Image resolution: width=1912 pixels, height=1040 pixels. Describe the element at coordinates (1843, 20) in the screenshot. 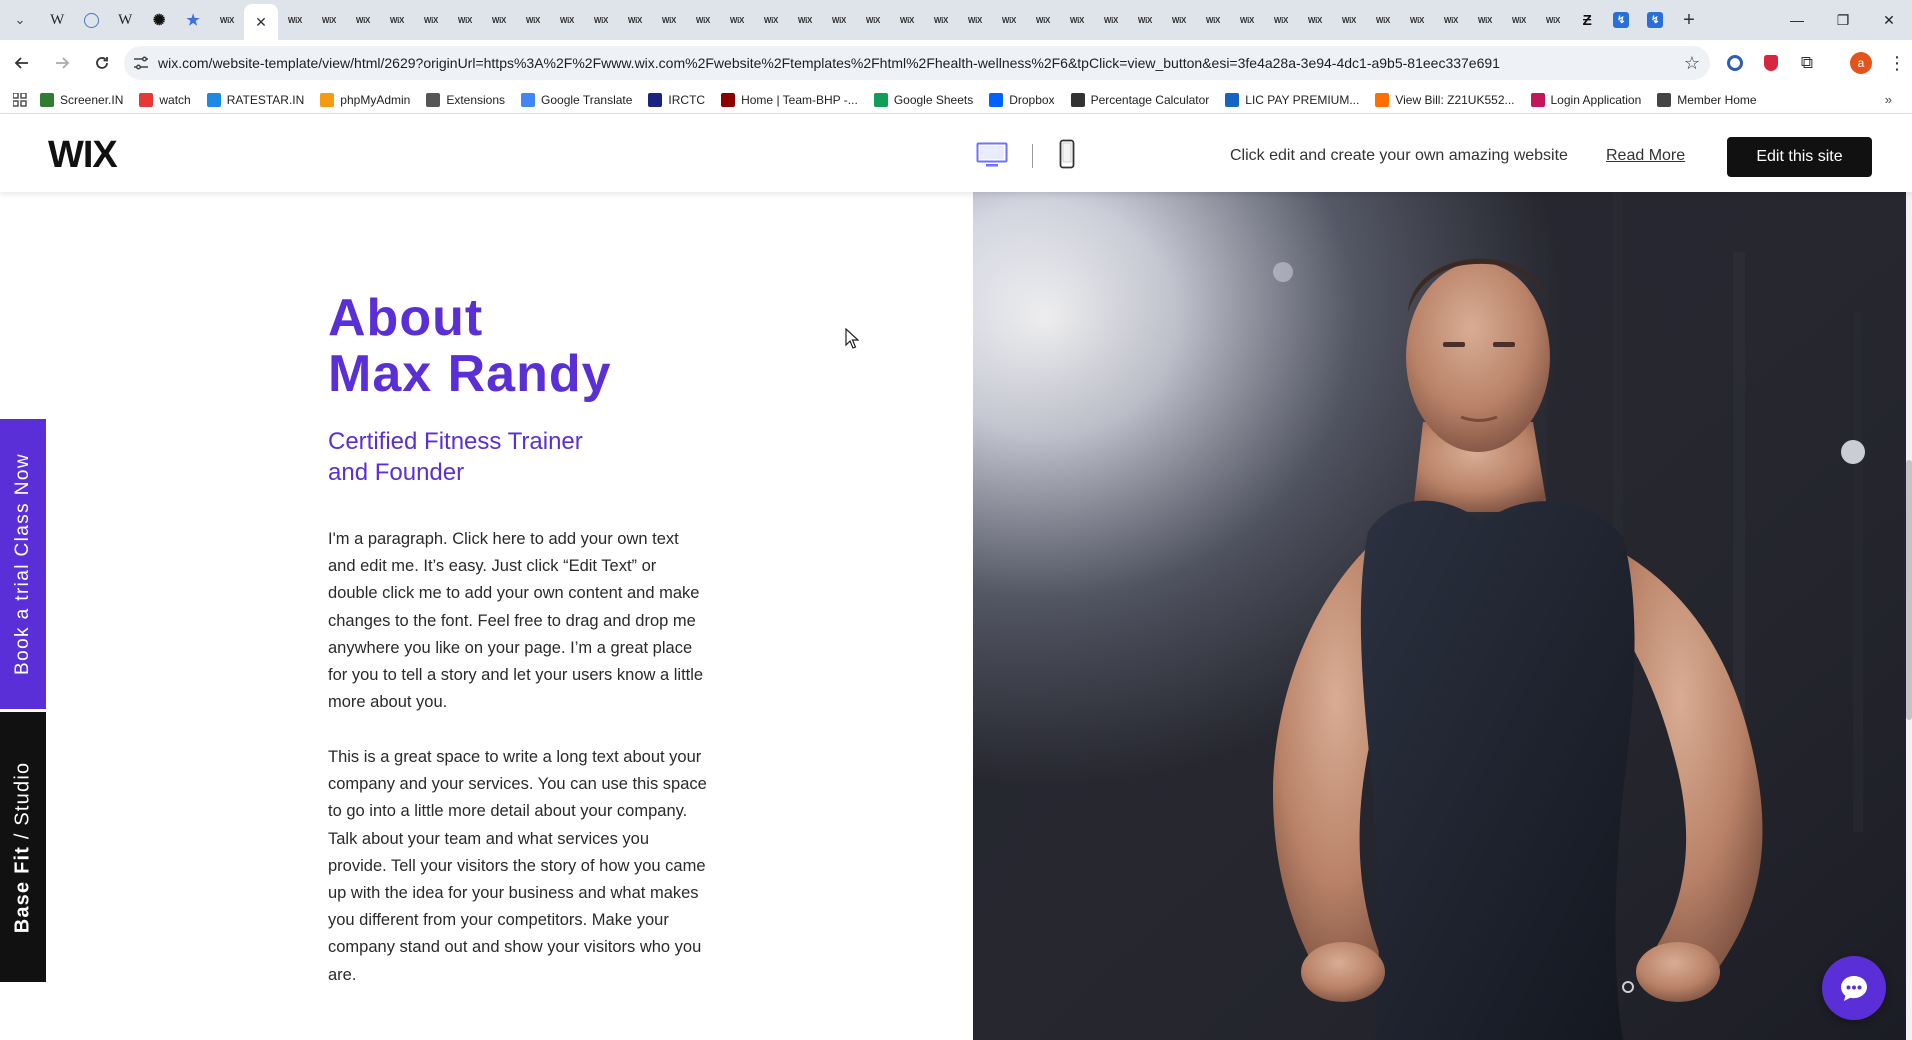

I see `restore-button: ❐` at that location.